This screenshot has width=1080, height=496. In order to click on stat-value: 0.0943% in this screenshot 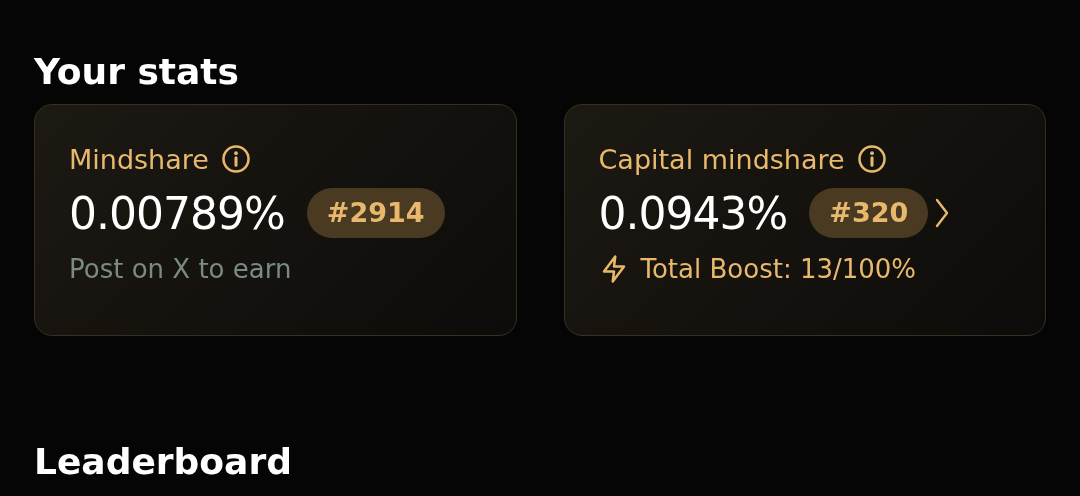, I will do `click(693, 213)`.